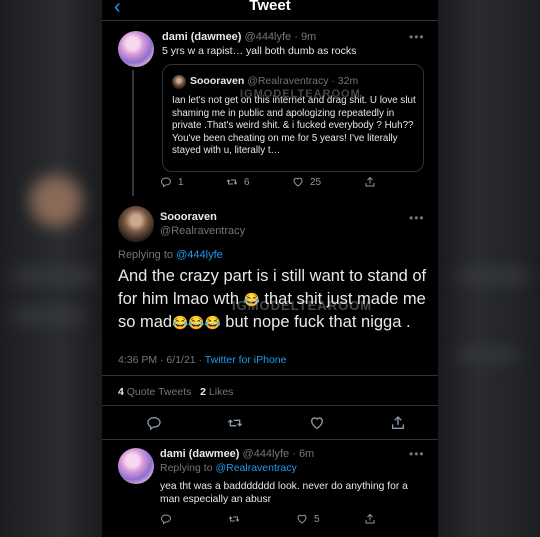 This screenshot has width=540, height=537. I want to click on retweet-button, so click(262, 519).